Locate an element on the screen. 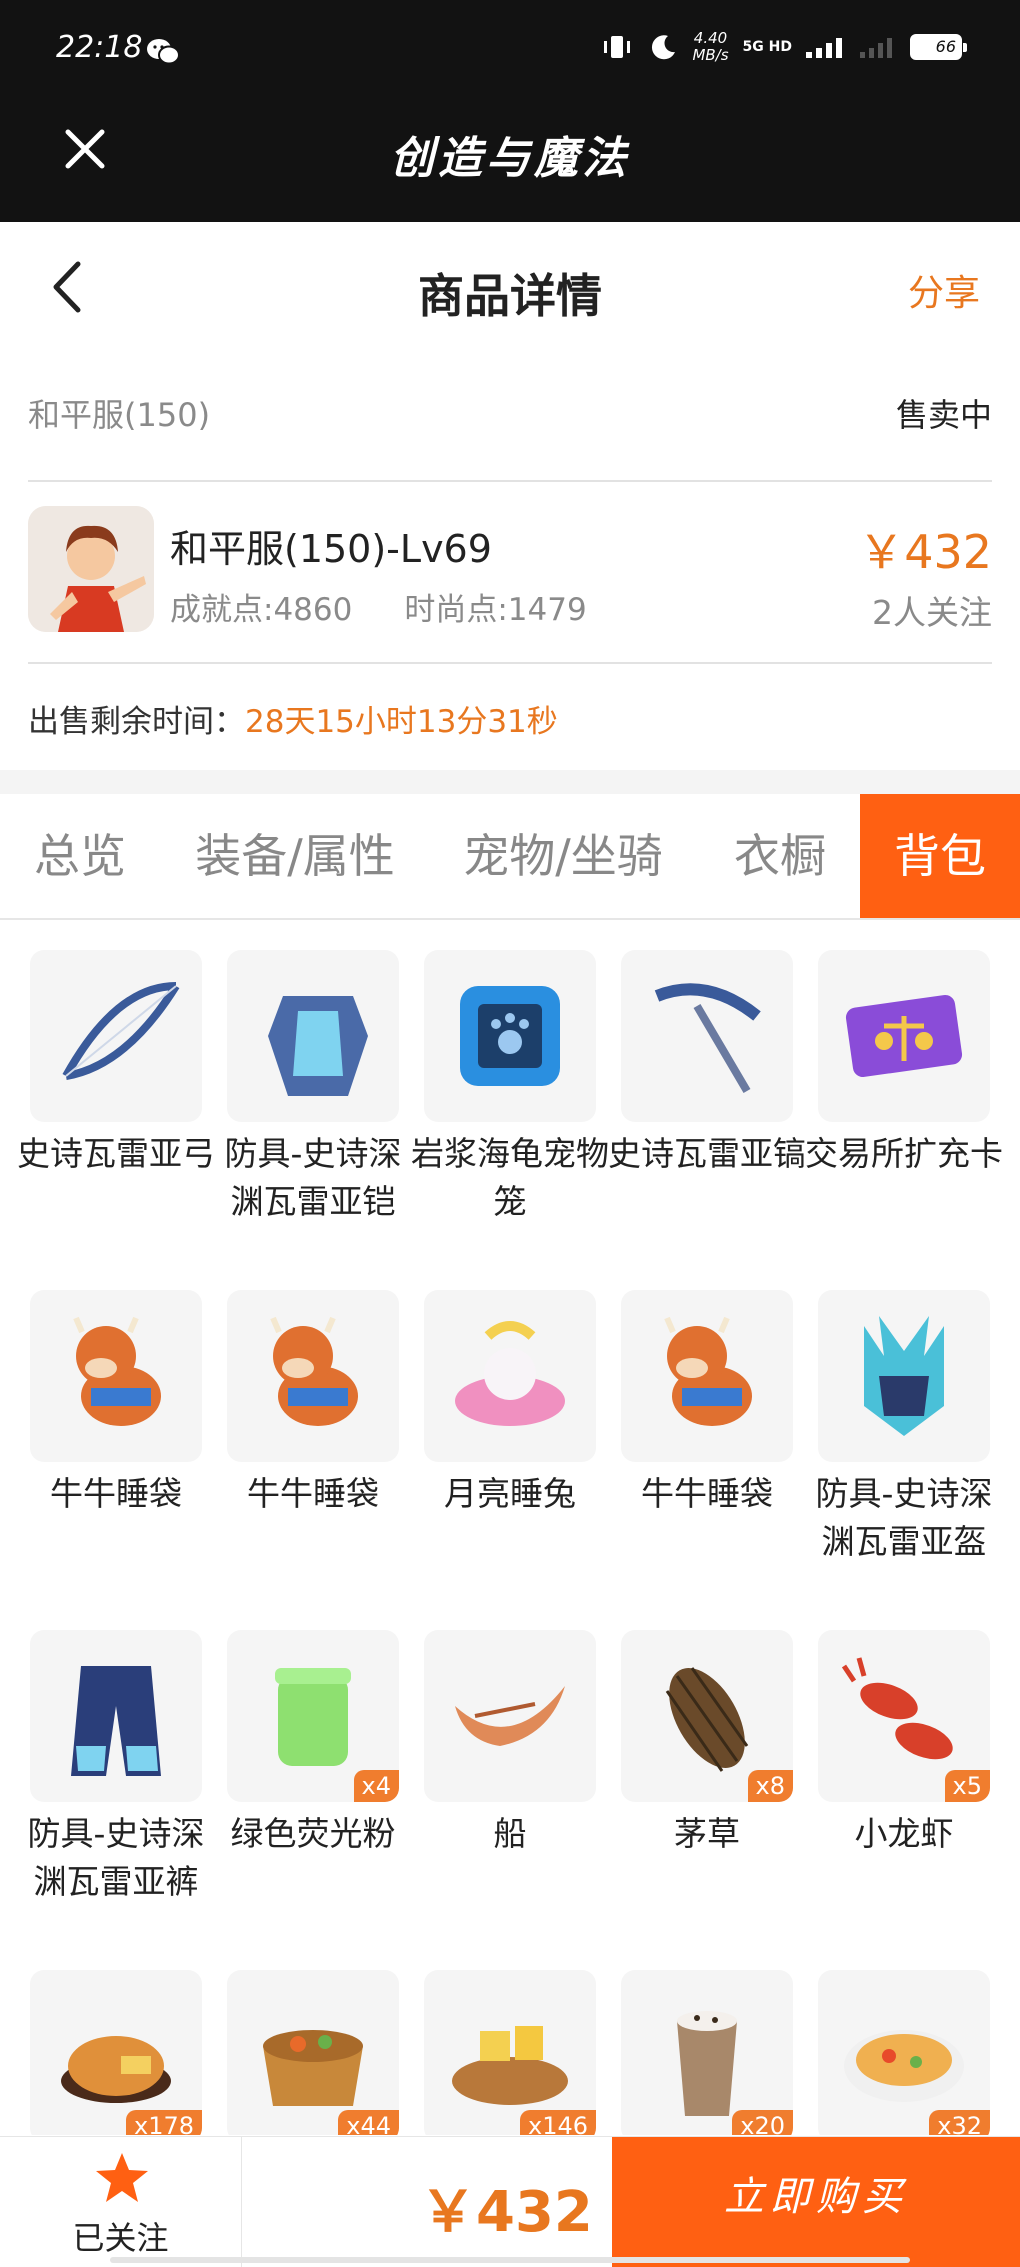 The image size is (1020, 2267). wechat-icon is located at coordinates (163, 52).